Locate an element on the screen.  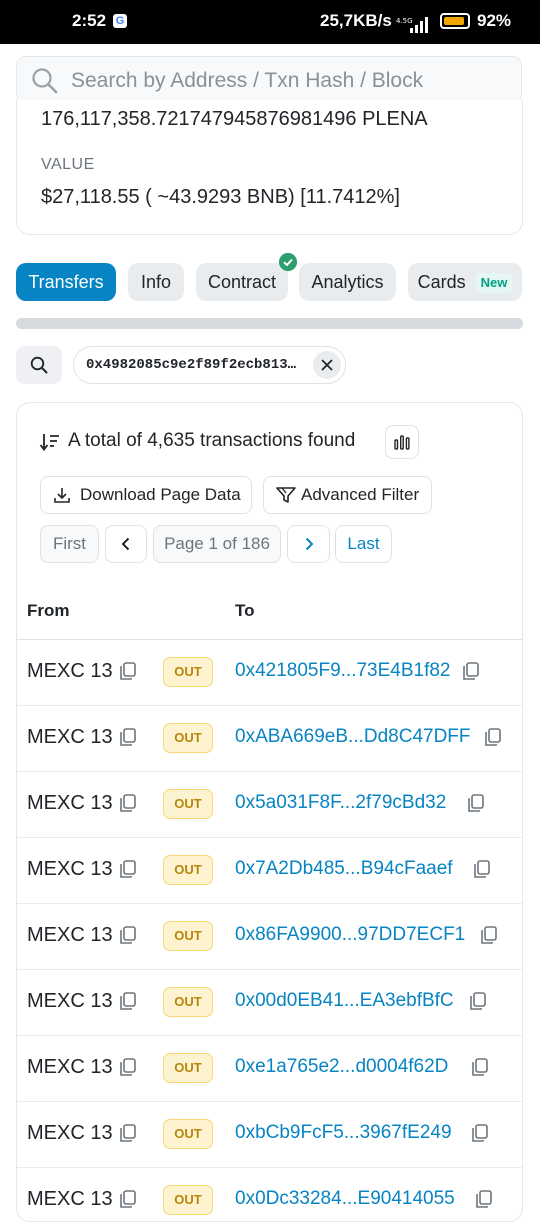
chevron-left-icon is located at coordinates (125, 544).